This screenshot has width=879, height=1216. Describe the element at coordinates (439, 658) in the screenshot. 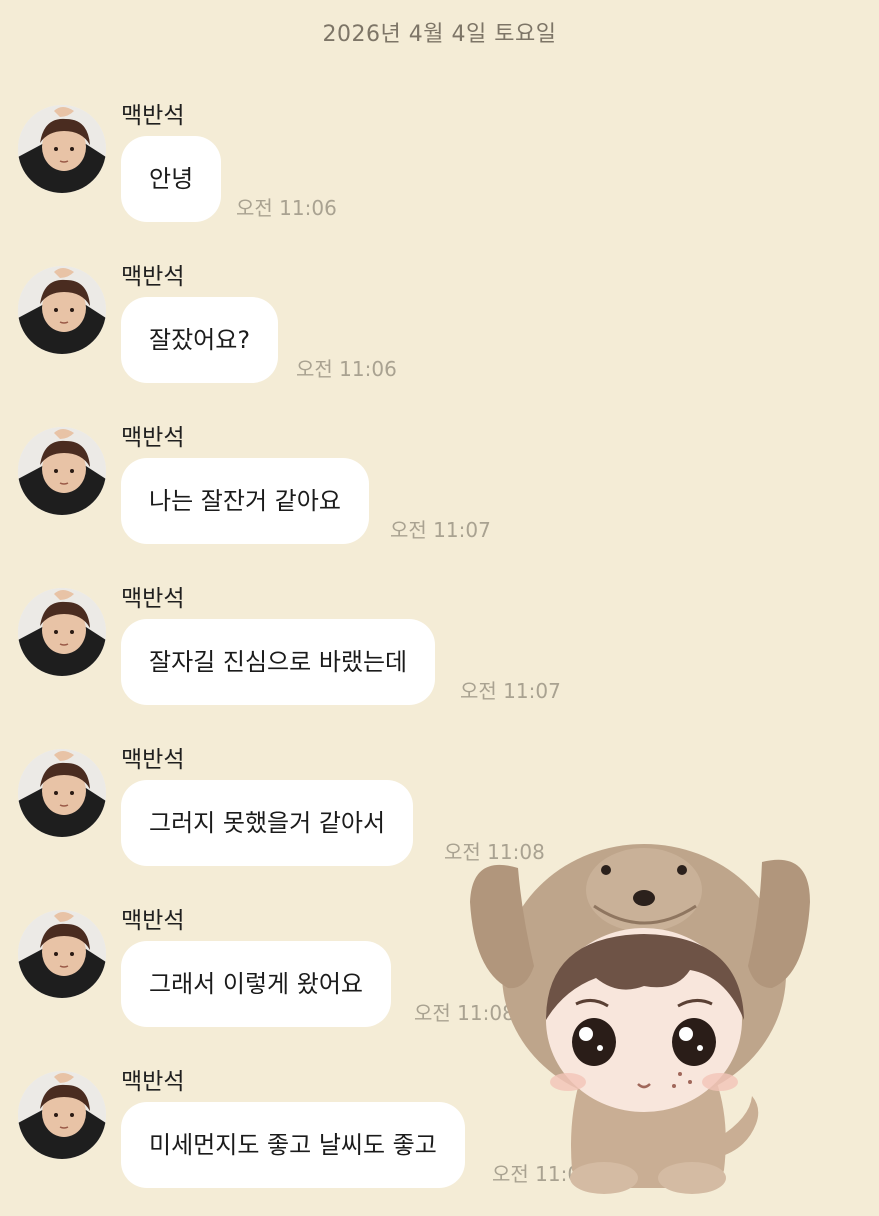

I see `message-row: 맥반석 잘자길 진심으로 바랬는데 오전 11:07` at that location.